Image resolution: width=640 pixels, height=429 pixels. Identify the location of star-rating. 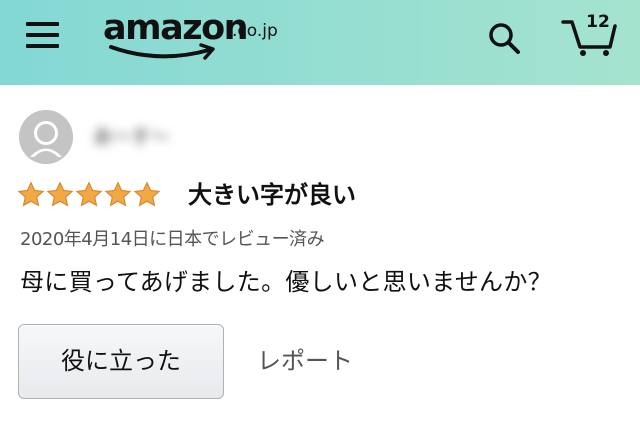
(89, 196).